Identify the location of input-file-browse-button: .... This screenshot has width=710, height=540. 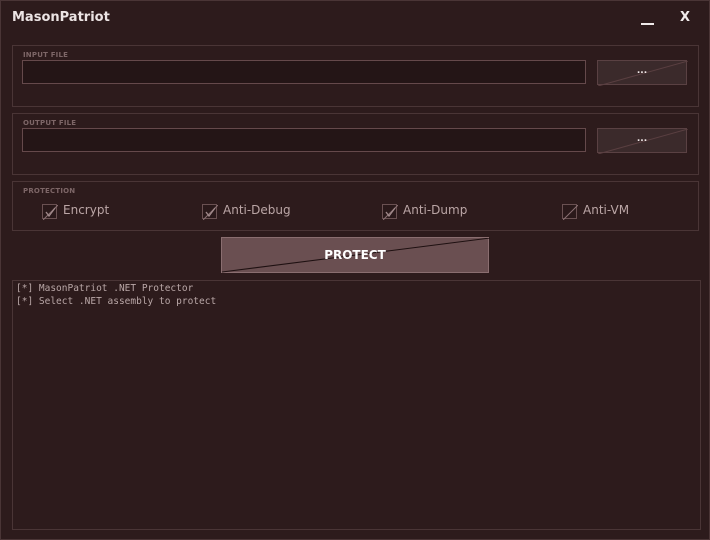
(642, 73).